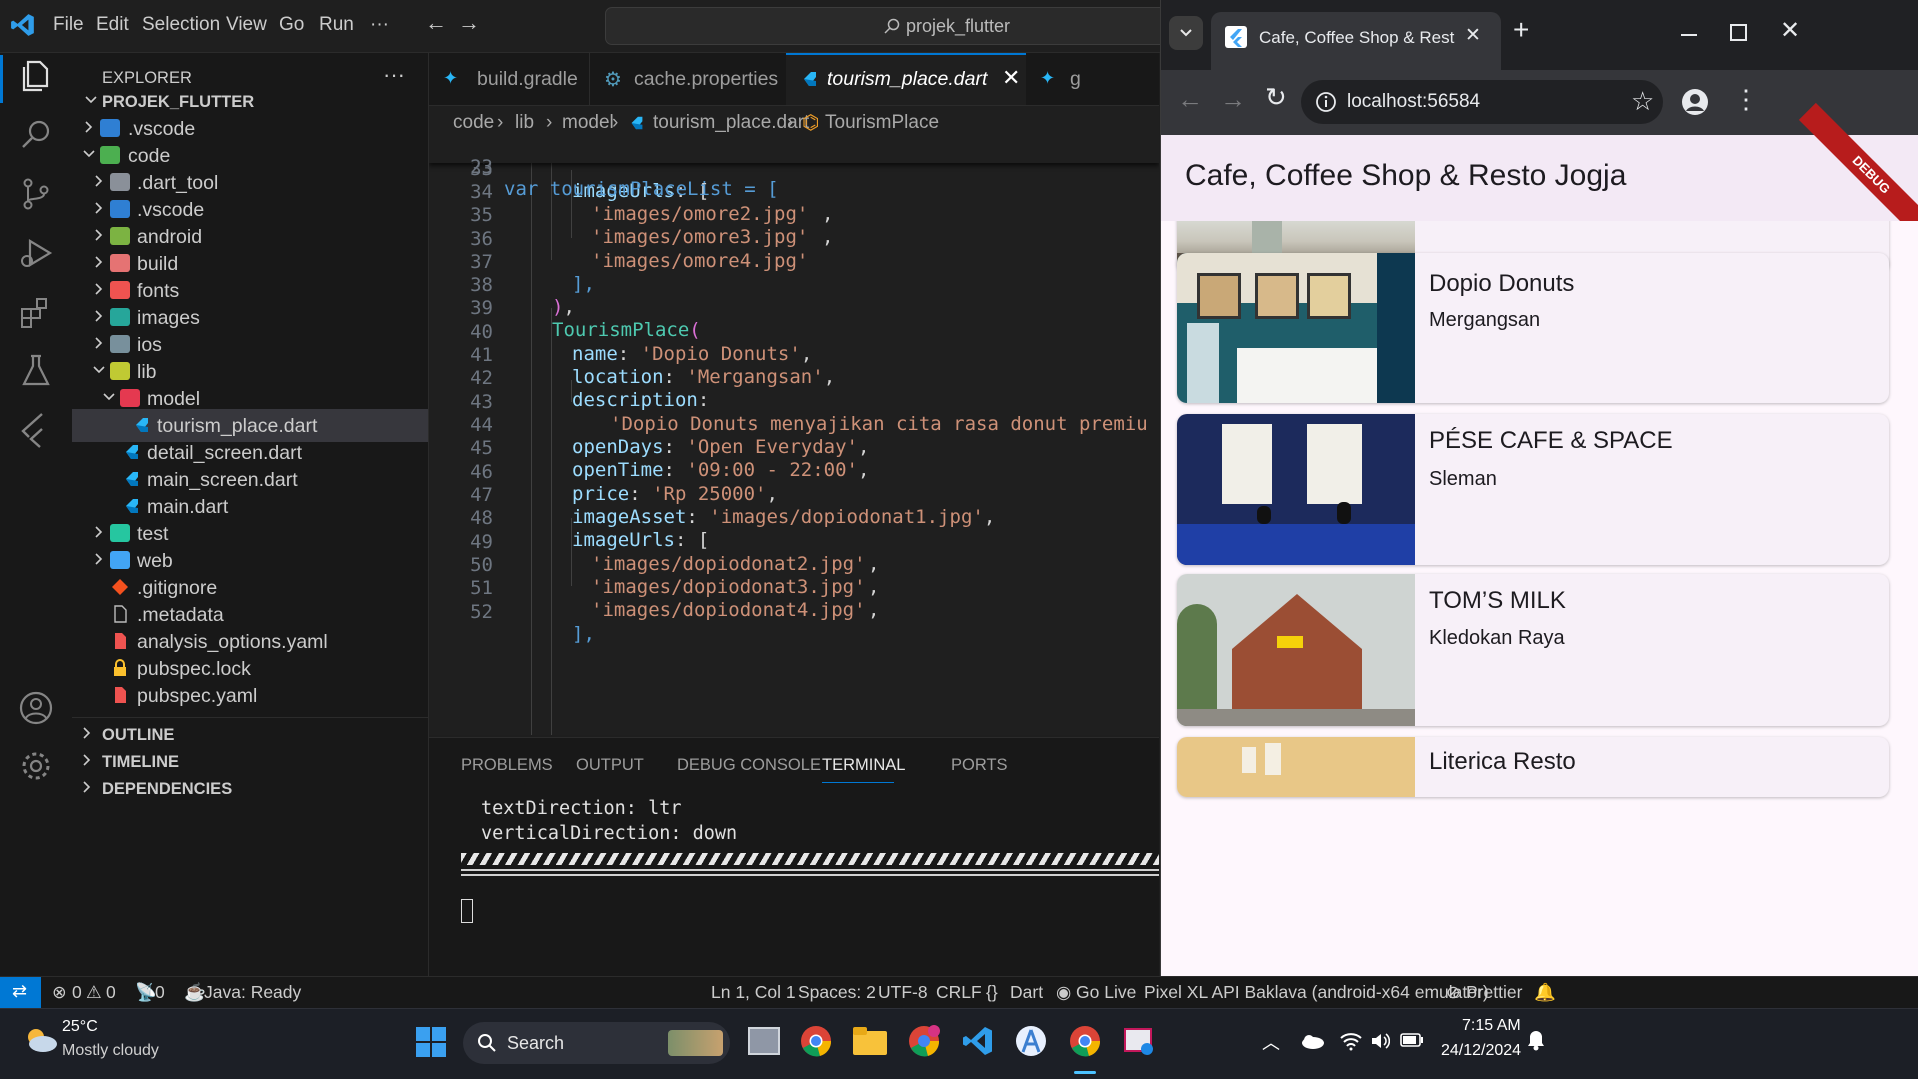 The height and width of the screenshot is (1079, 1918). What do you see at coordinates (473, 123) in the screenshot?
I see `breadcrumb-code: code` at bounding box center [473, 123].